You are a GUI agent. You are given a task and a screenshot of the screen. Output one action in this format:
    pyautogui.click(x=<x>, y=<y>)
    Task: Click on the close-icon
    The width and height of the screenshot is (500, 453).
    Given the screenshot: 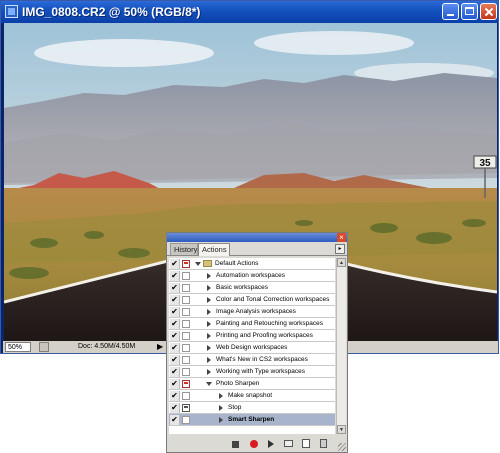 What is the action you would take?
    pyautogui.click(x=488, y=11)
    